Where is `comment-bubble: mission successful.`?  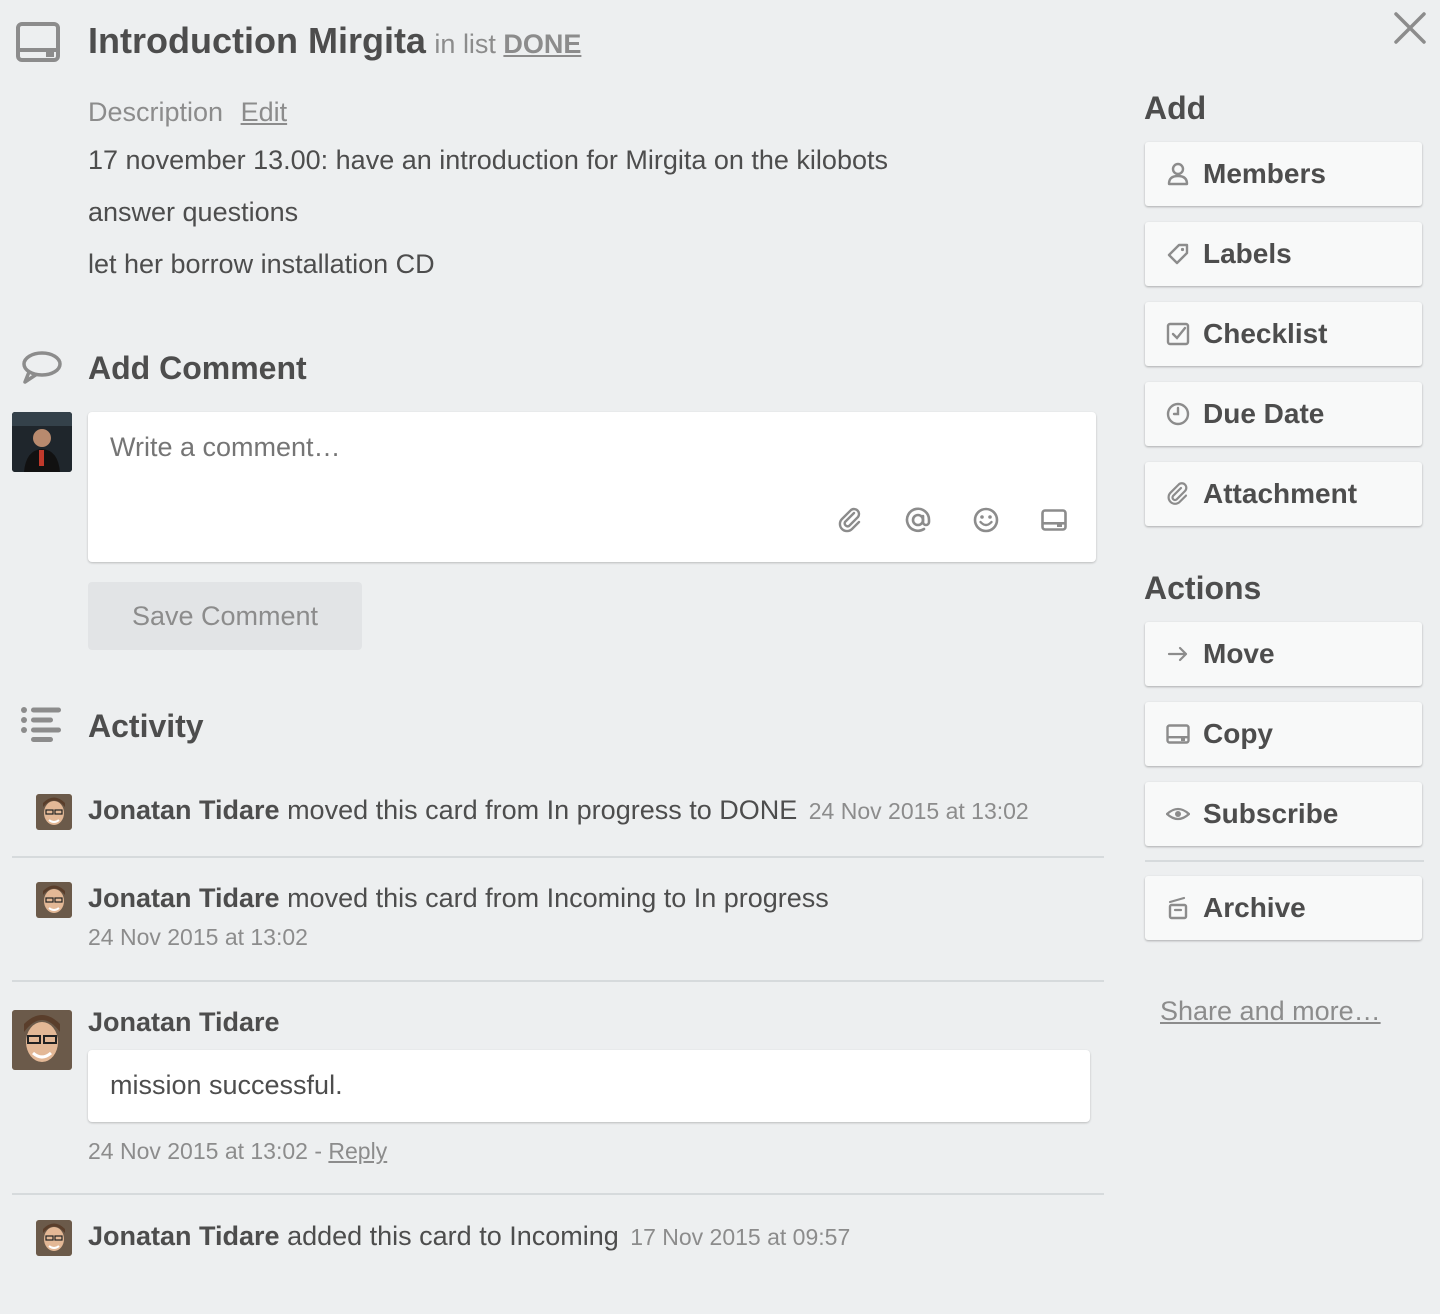
comment-bubble: mission successful. is located at coordinates (589, 1086).